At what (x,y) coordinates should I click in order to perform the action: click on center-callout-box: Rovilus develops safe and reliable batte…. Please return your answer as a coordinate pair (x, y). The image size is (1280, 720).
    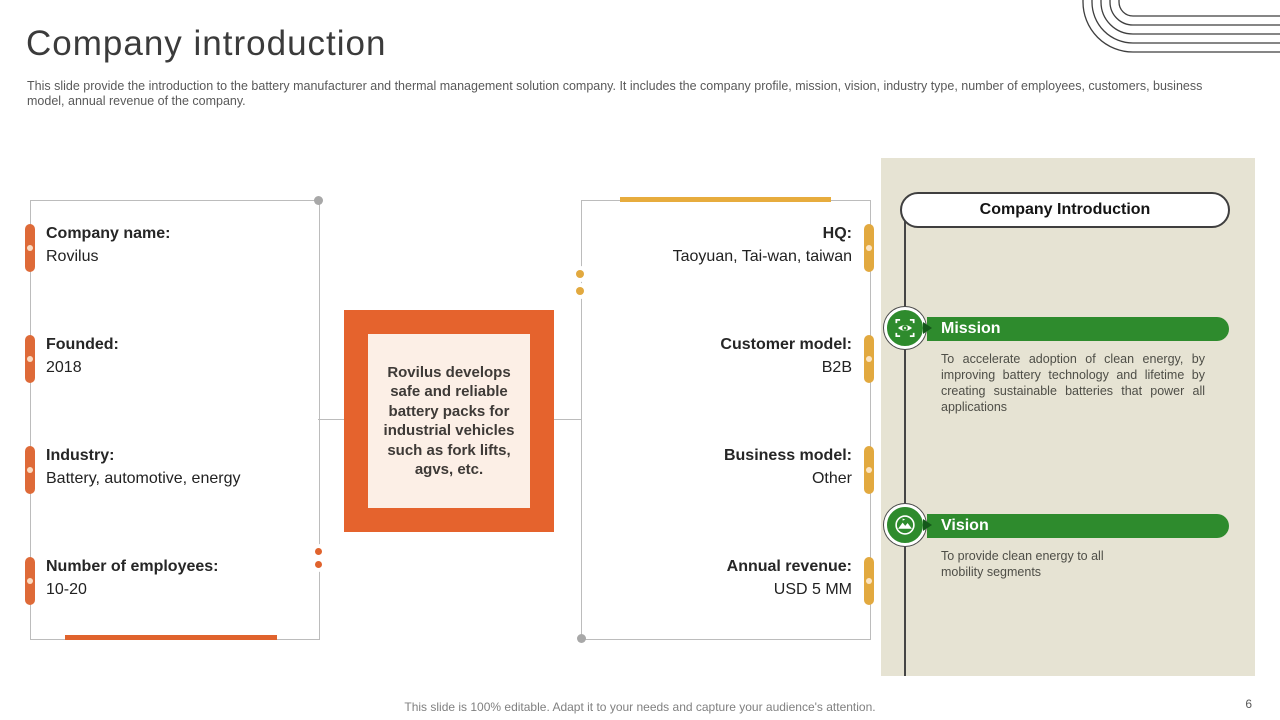
    Looking at the image, I should click on (449, 421).